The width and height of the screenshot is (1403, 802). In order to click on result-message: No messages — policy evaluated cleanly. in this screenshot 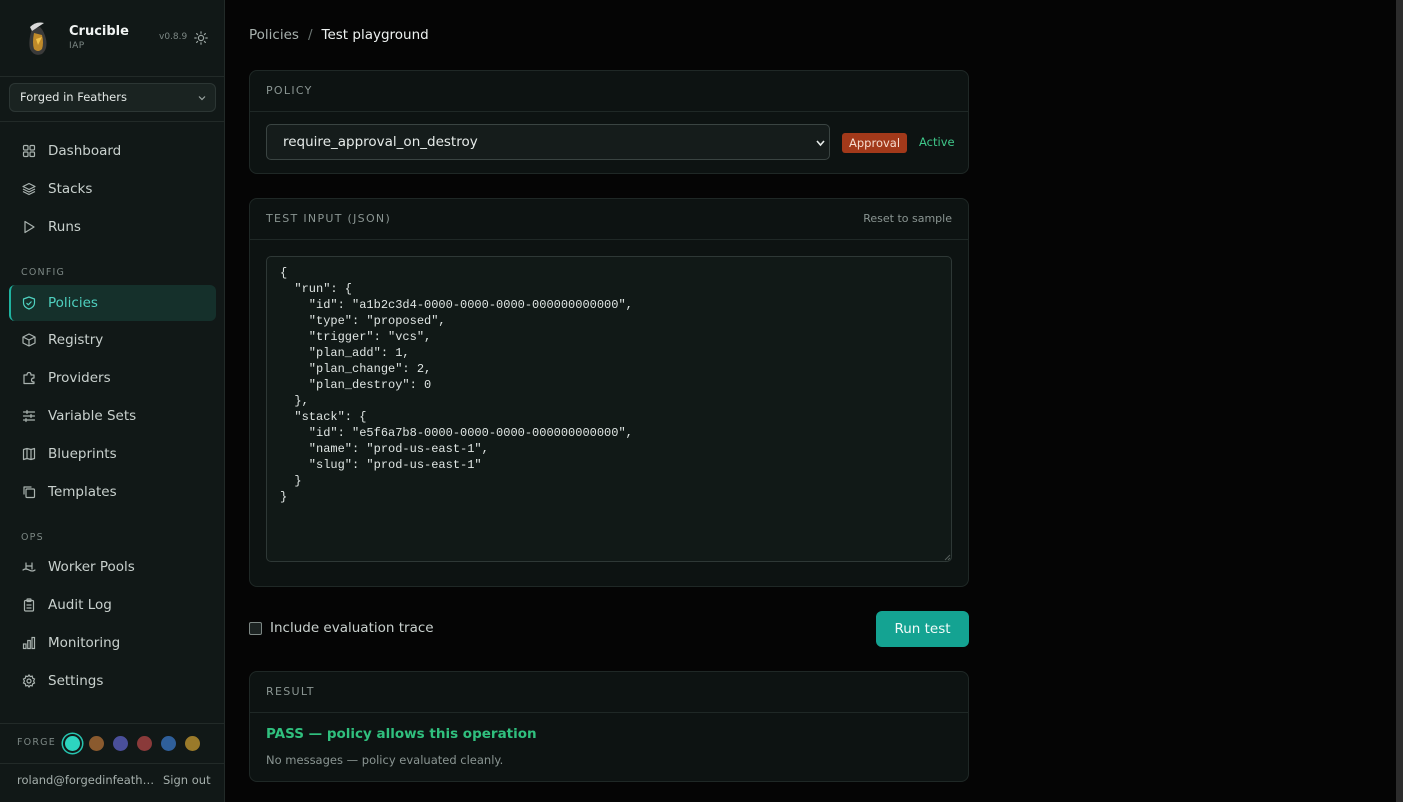, I will do `click(385, 760)`.